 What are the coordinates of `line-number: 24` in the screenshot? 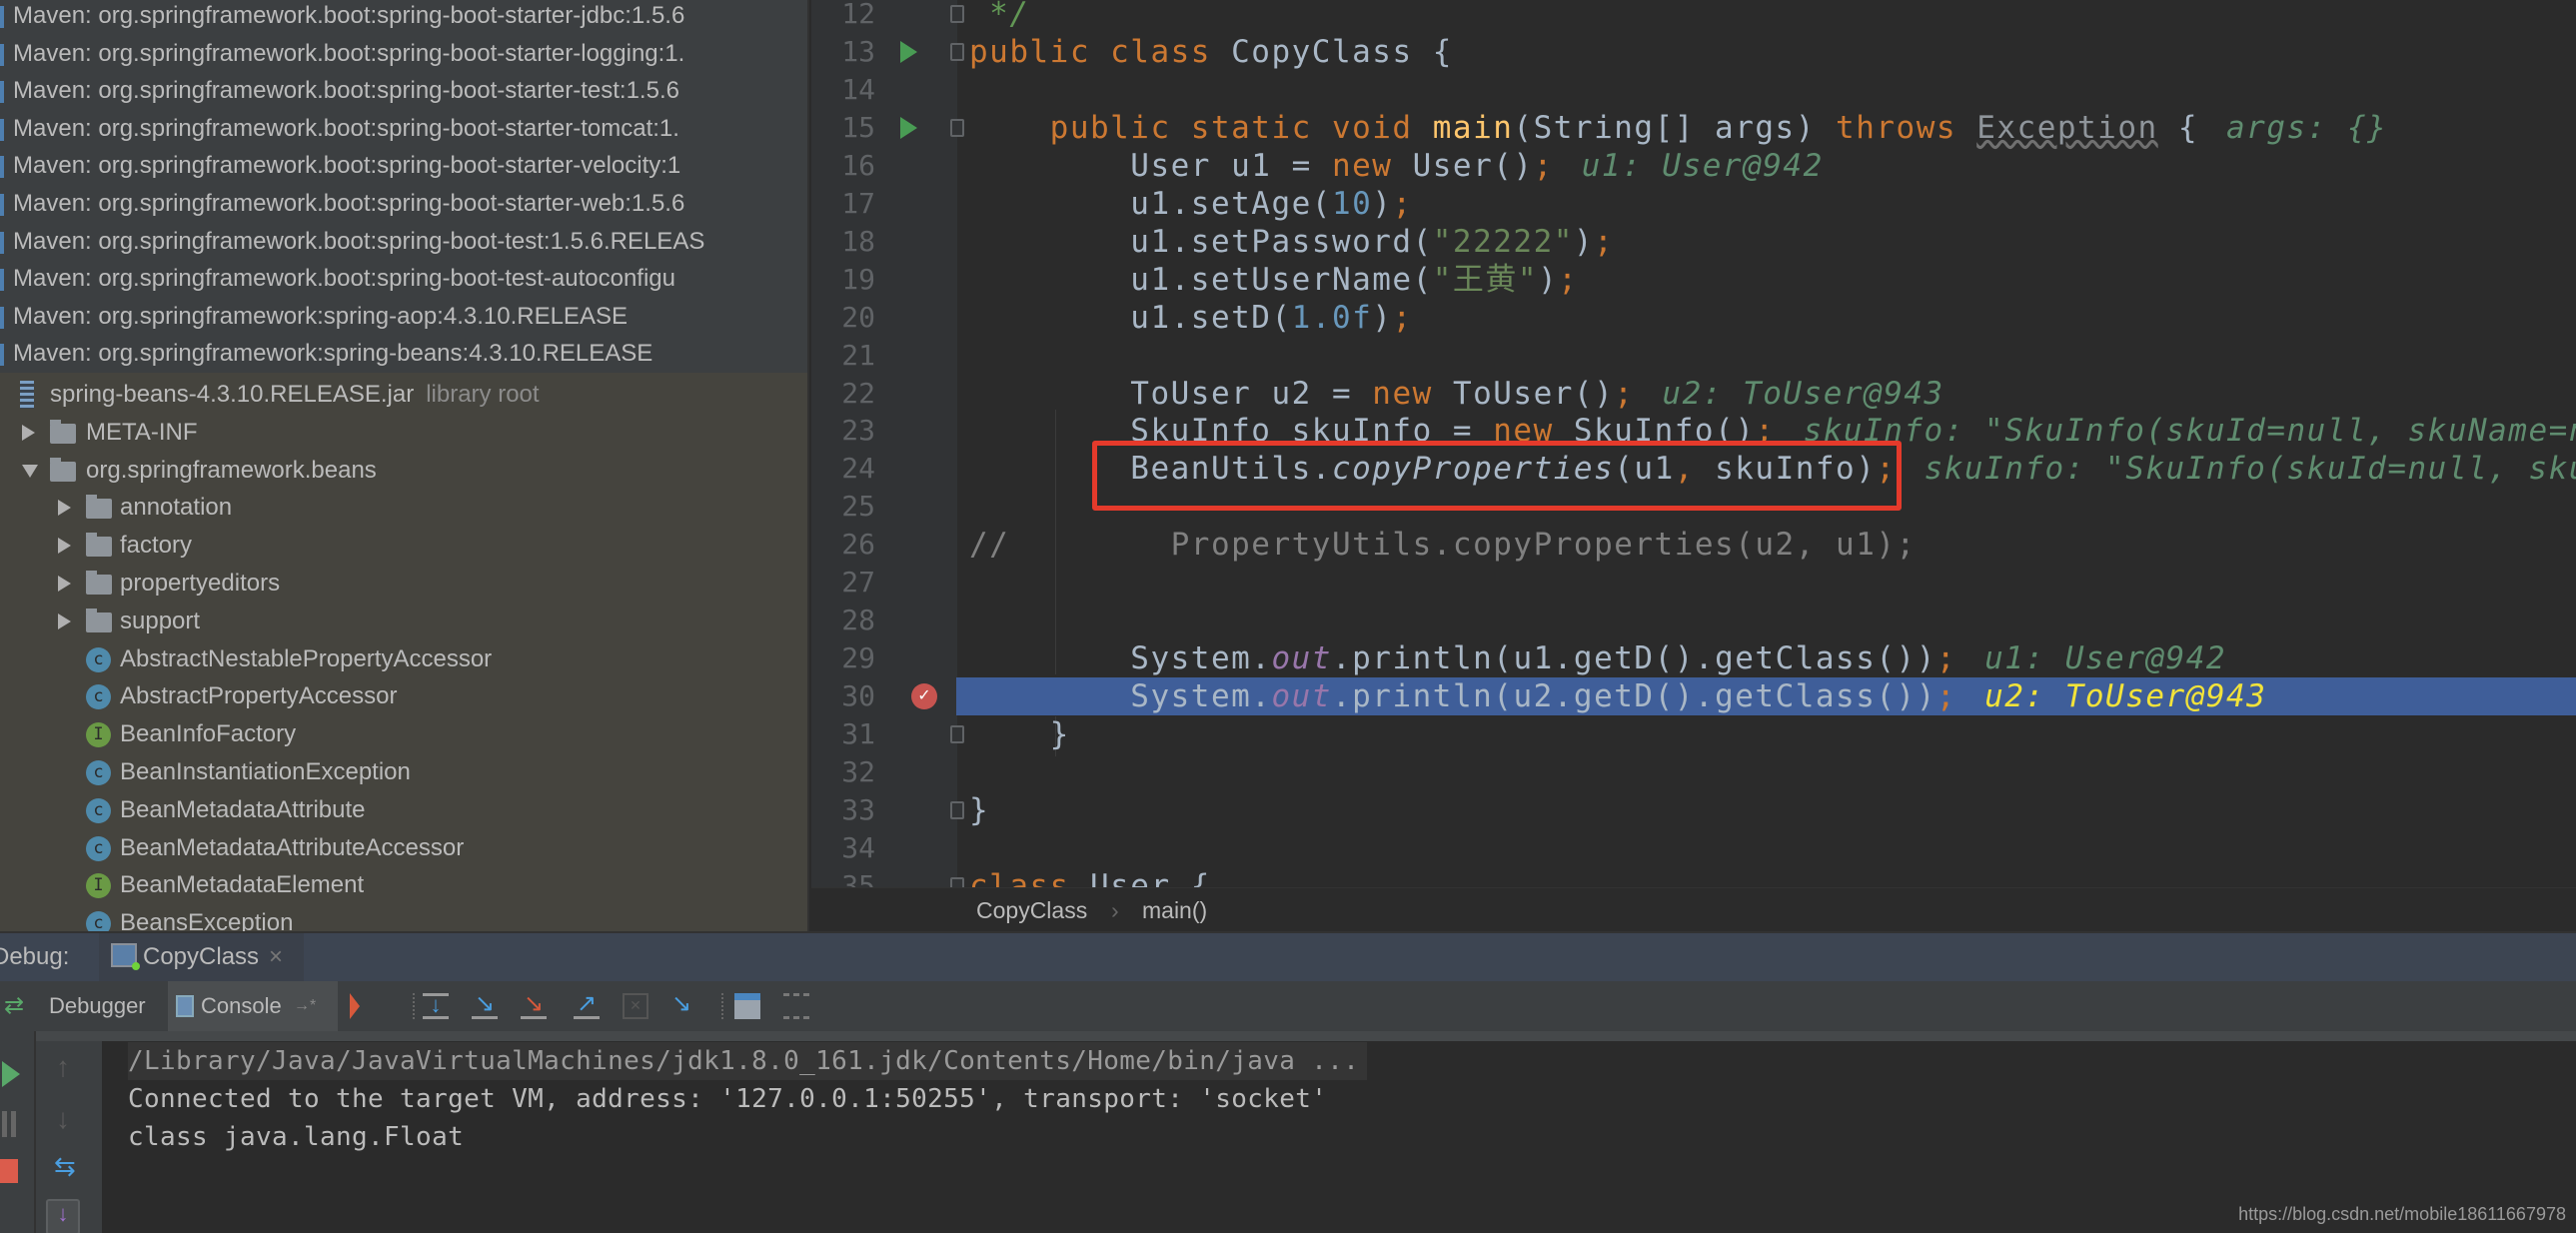 It's located at (843, 469).